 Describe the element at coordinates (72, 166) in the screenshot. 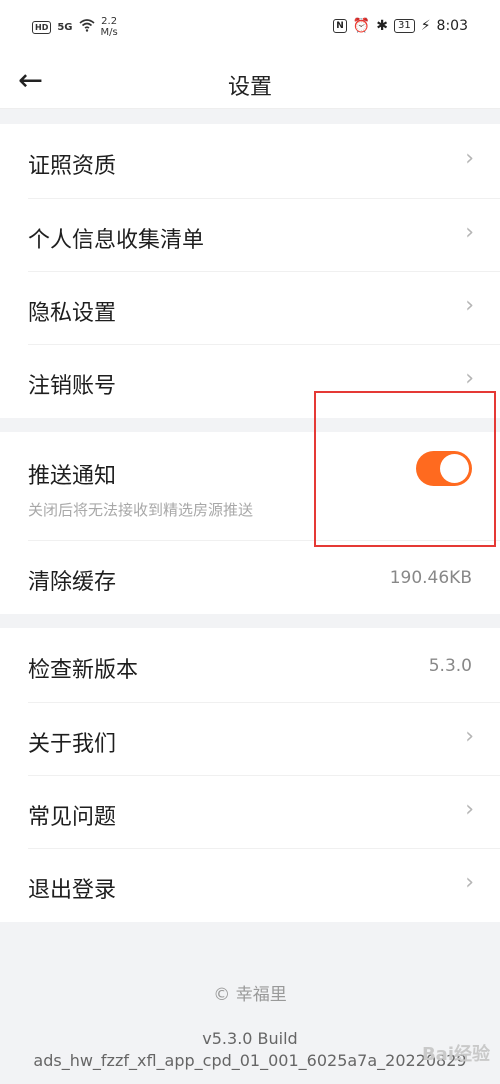

I see `row-label: 证照资质` at that location.